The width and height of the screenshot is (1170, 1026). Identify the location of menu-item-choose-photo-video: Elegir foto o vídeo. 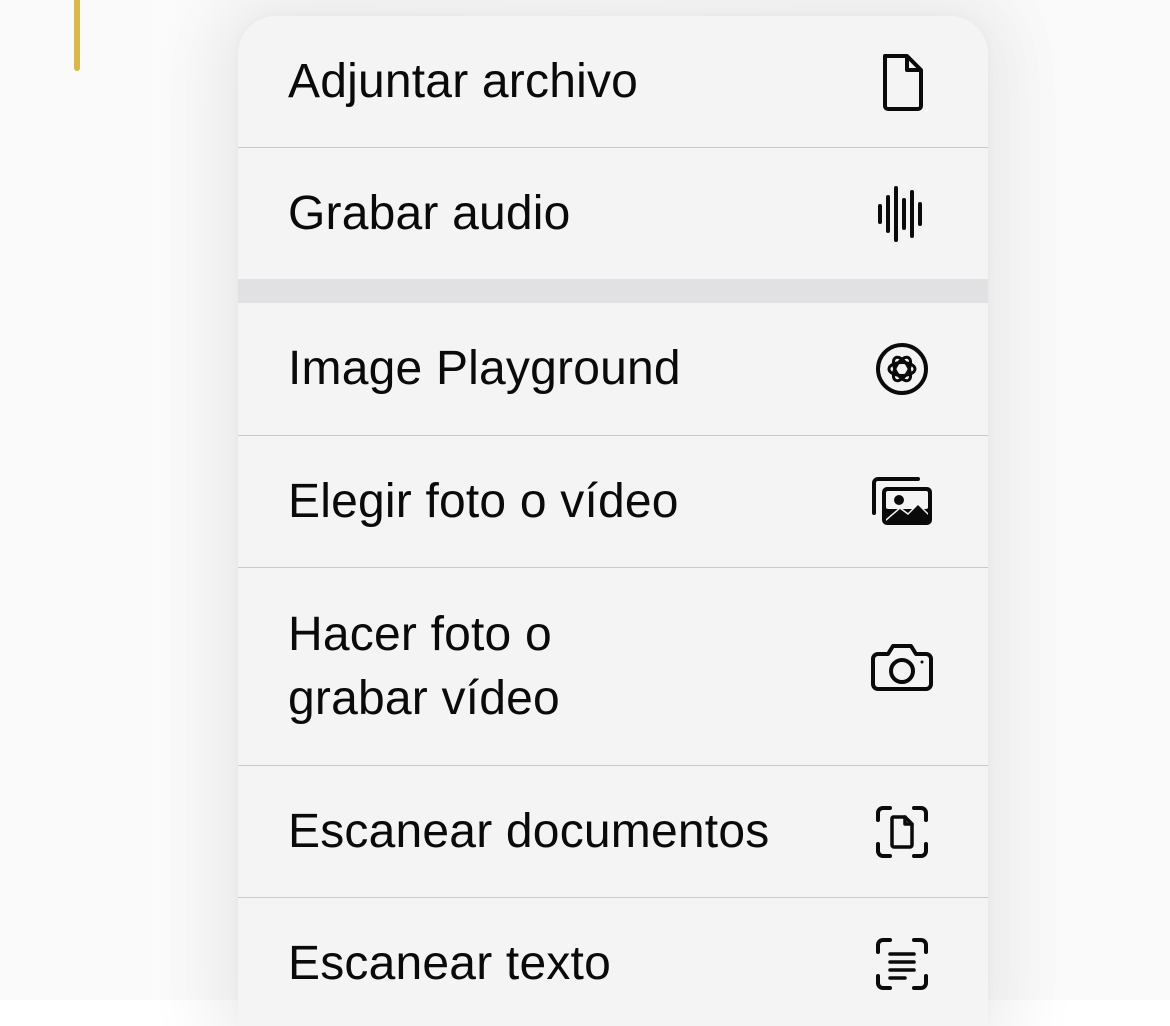
(613, 501).